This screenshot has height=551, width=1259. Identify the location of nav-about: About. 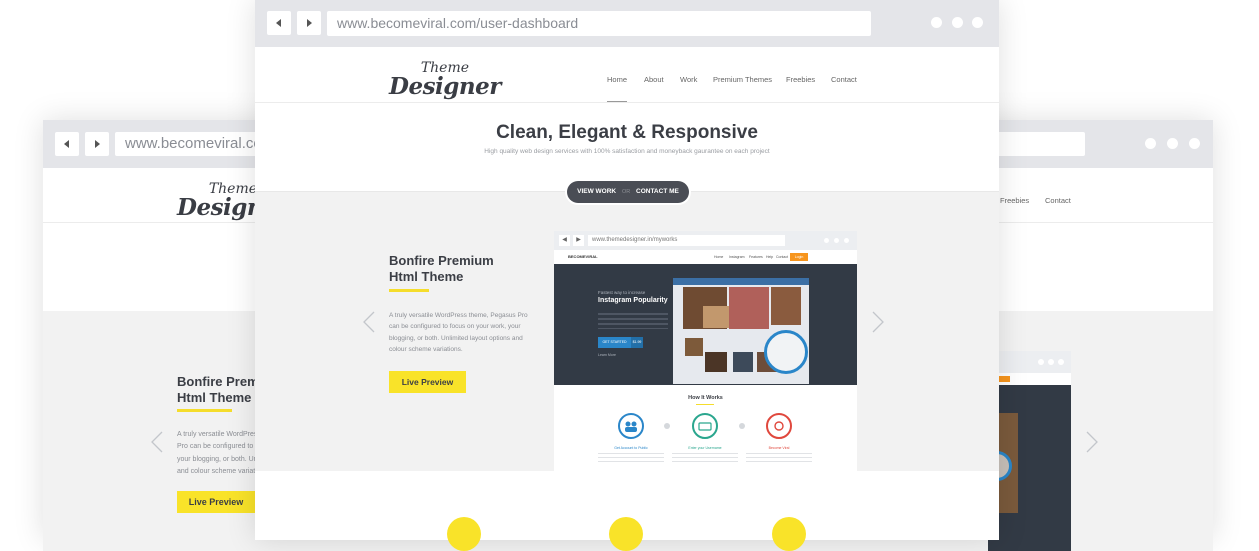
(654, 79).